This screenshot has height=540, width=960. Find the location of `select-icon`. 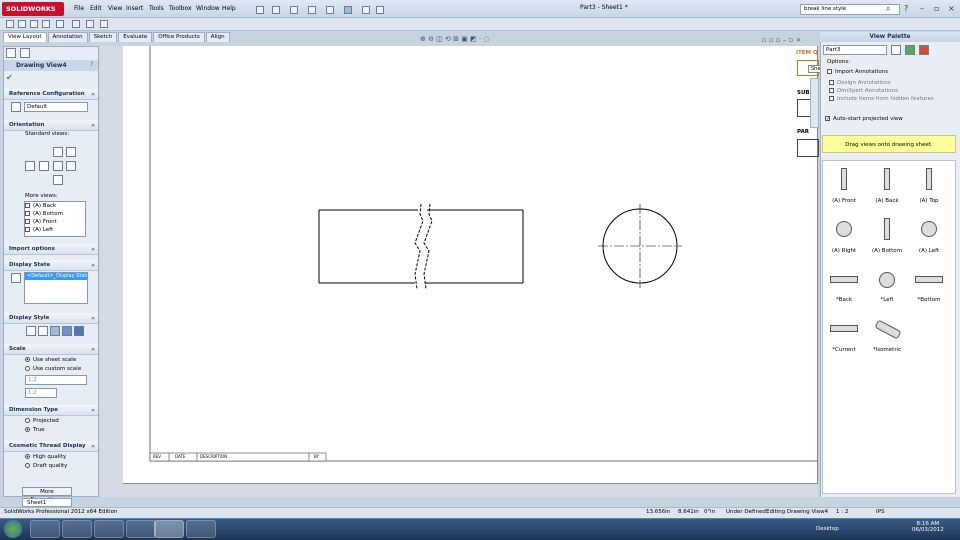

select-icon is located at coordinates (348, 10).